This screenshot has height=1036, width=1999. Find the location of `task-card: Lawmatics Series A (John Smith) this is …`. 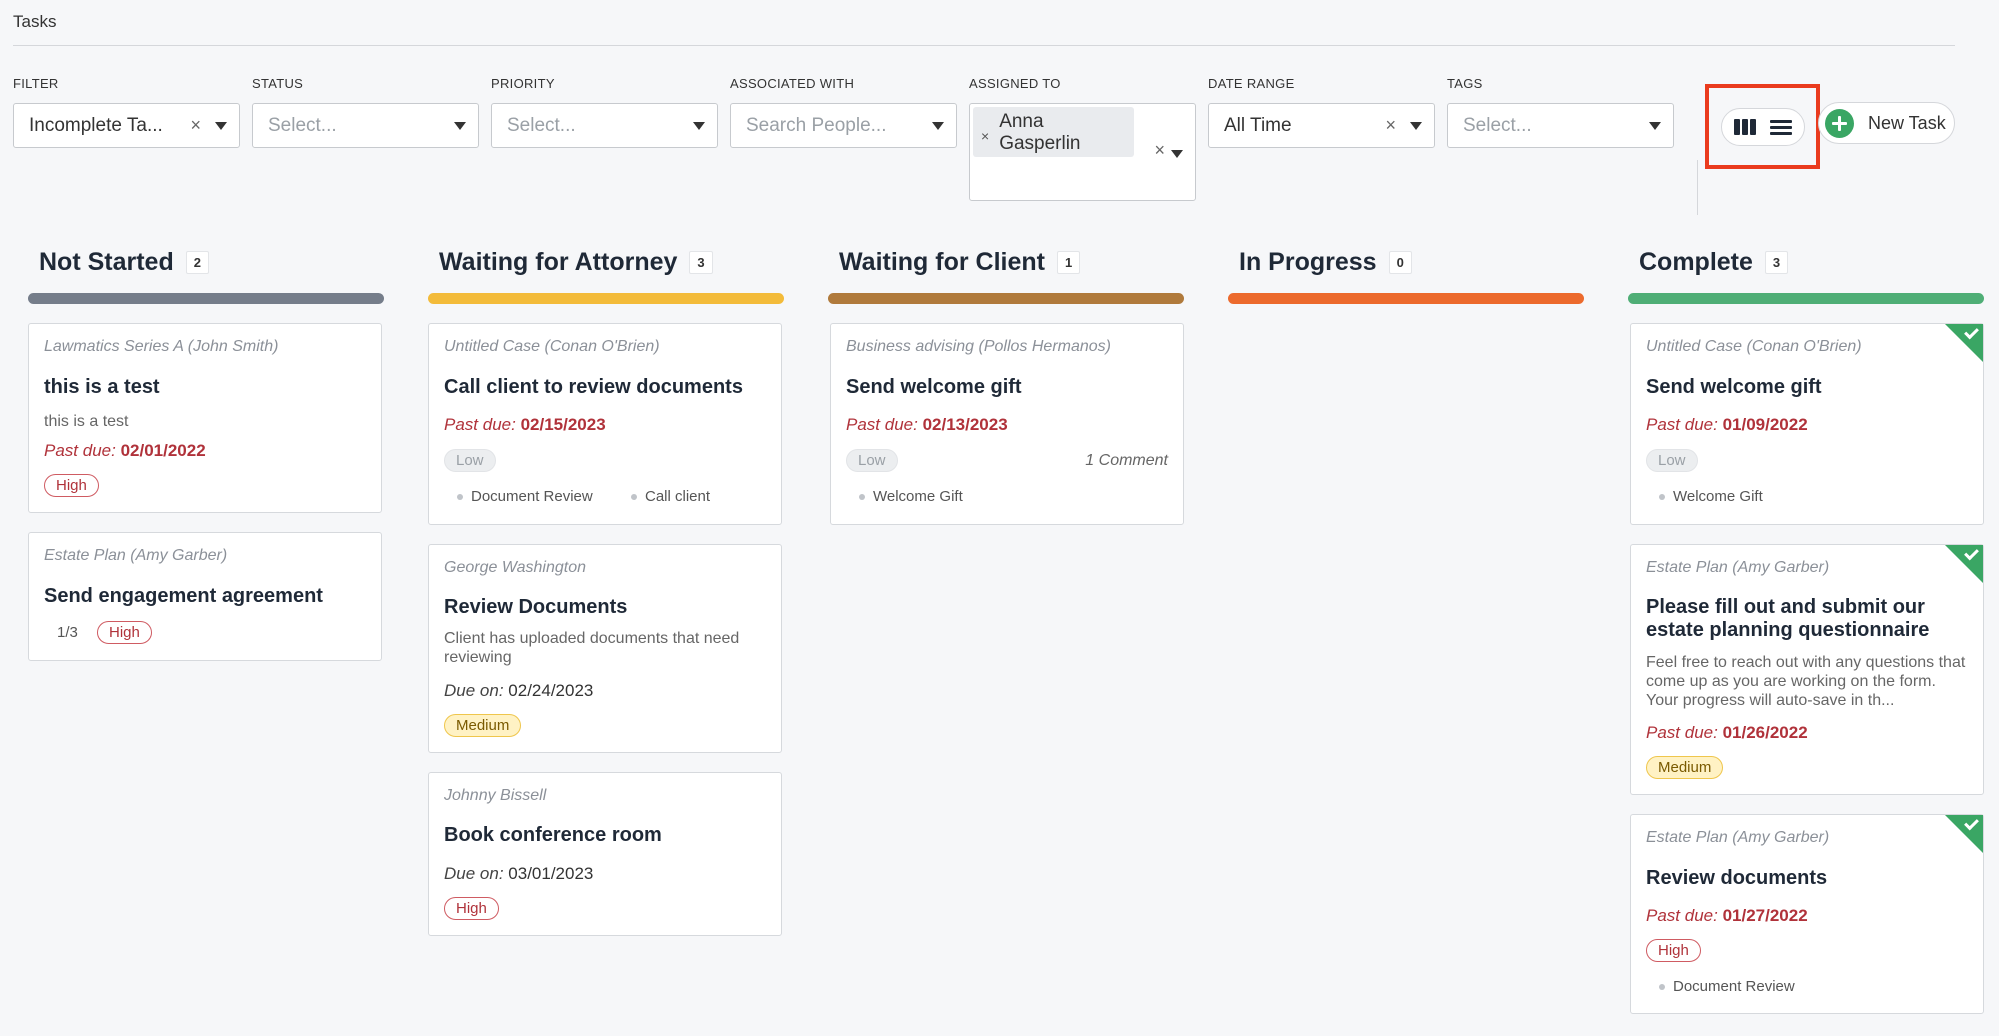

task-card: Lawmatics Series A (John Smith) this is … is located at coordinates (205, 418).